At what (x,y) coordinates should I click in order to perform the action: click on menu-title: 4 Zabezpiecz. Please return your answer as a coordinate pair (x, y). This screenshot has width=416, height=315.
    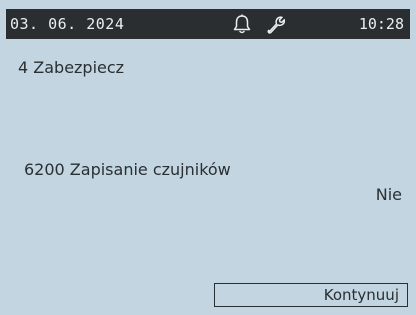
    Looking at the image, I should click on (71, 67).